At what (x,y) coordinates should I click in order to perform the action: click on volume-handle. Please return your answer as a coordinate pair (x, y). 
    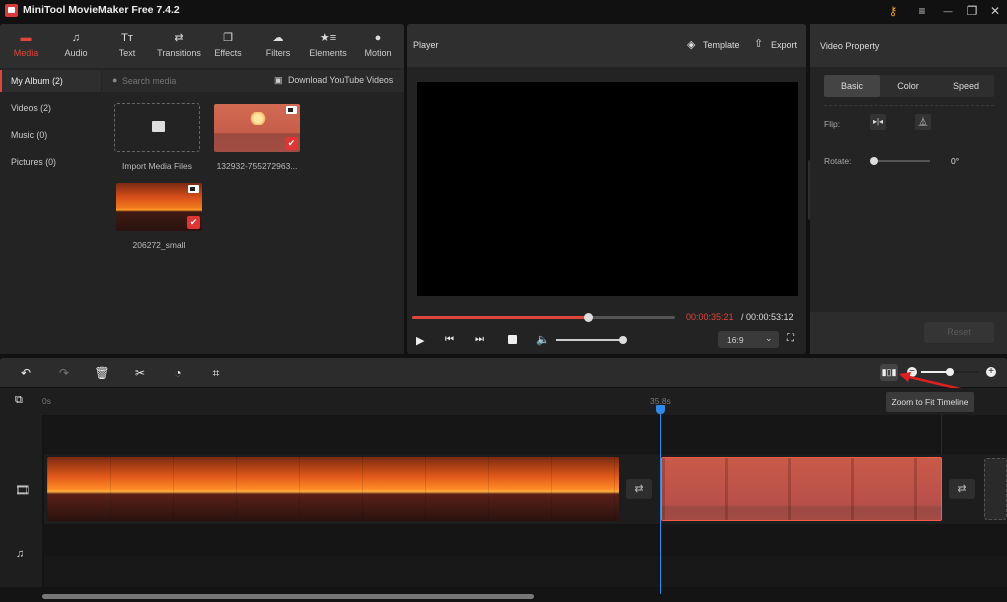
    Looking at the image, I should click on (623, 340).